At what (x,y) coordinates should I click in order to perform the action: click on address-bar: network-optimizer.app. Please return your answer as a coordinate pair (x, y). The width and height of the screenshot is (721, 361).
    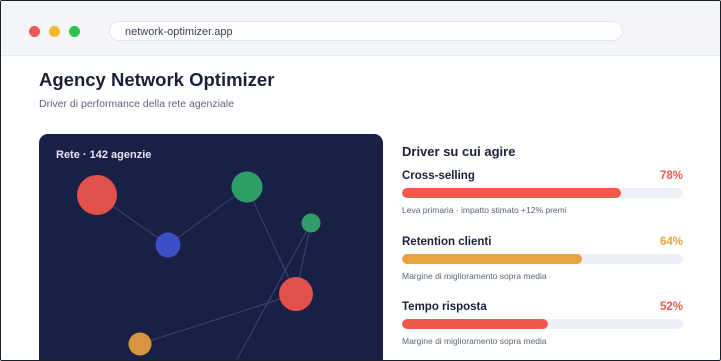
    Looking at the image, I should click on (366, 31).